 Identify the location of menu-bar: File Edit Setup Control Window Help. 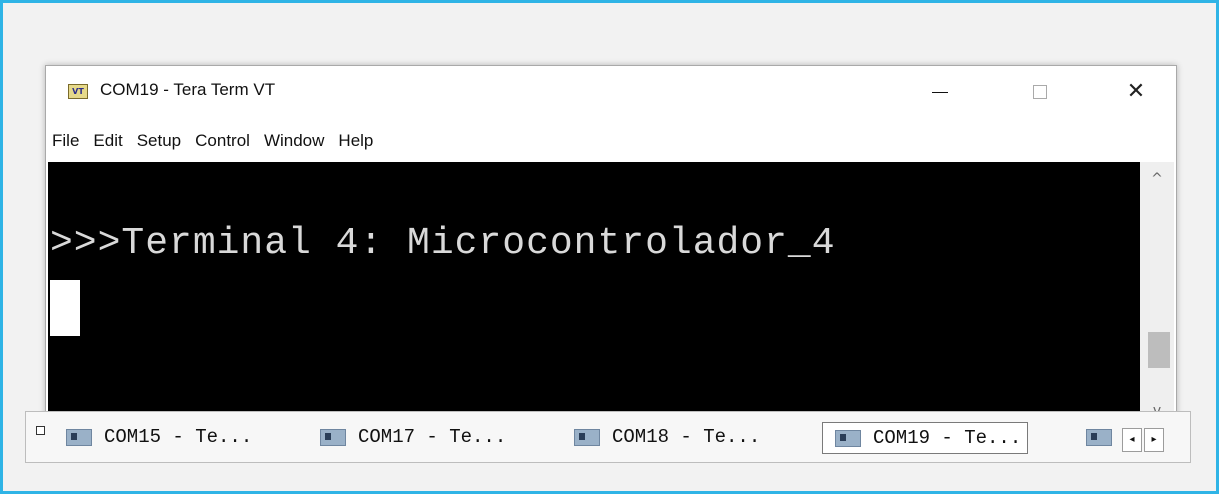
(611, 141).